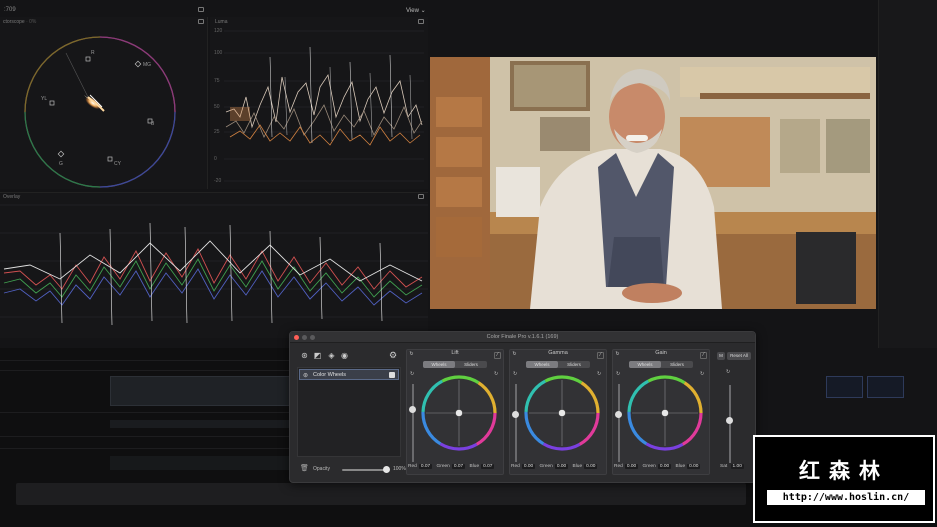 Image resolution: width=937 pixels, height=527 pixels. Describe the element at coordinates (907, 174) in the screenshot. I see `right-sidebar-strip` at that location.